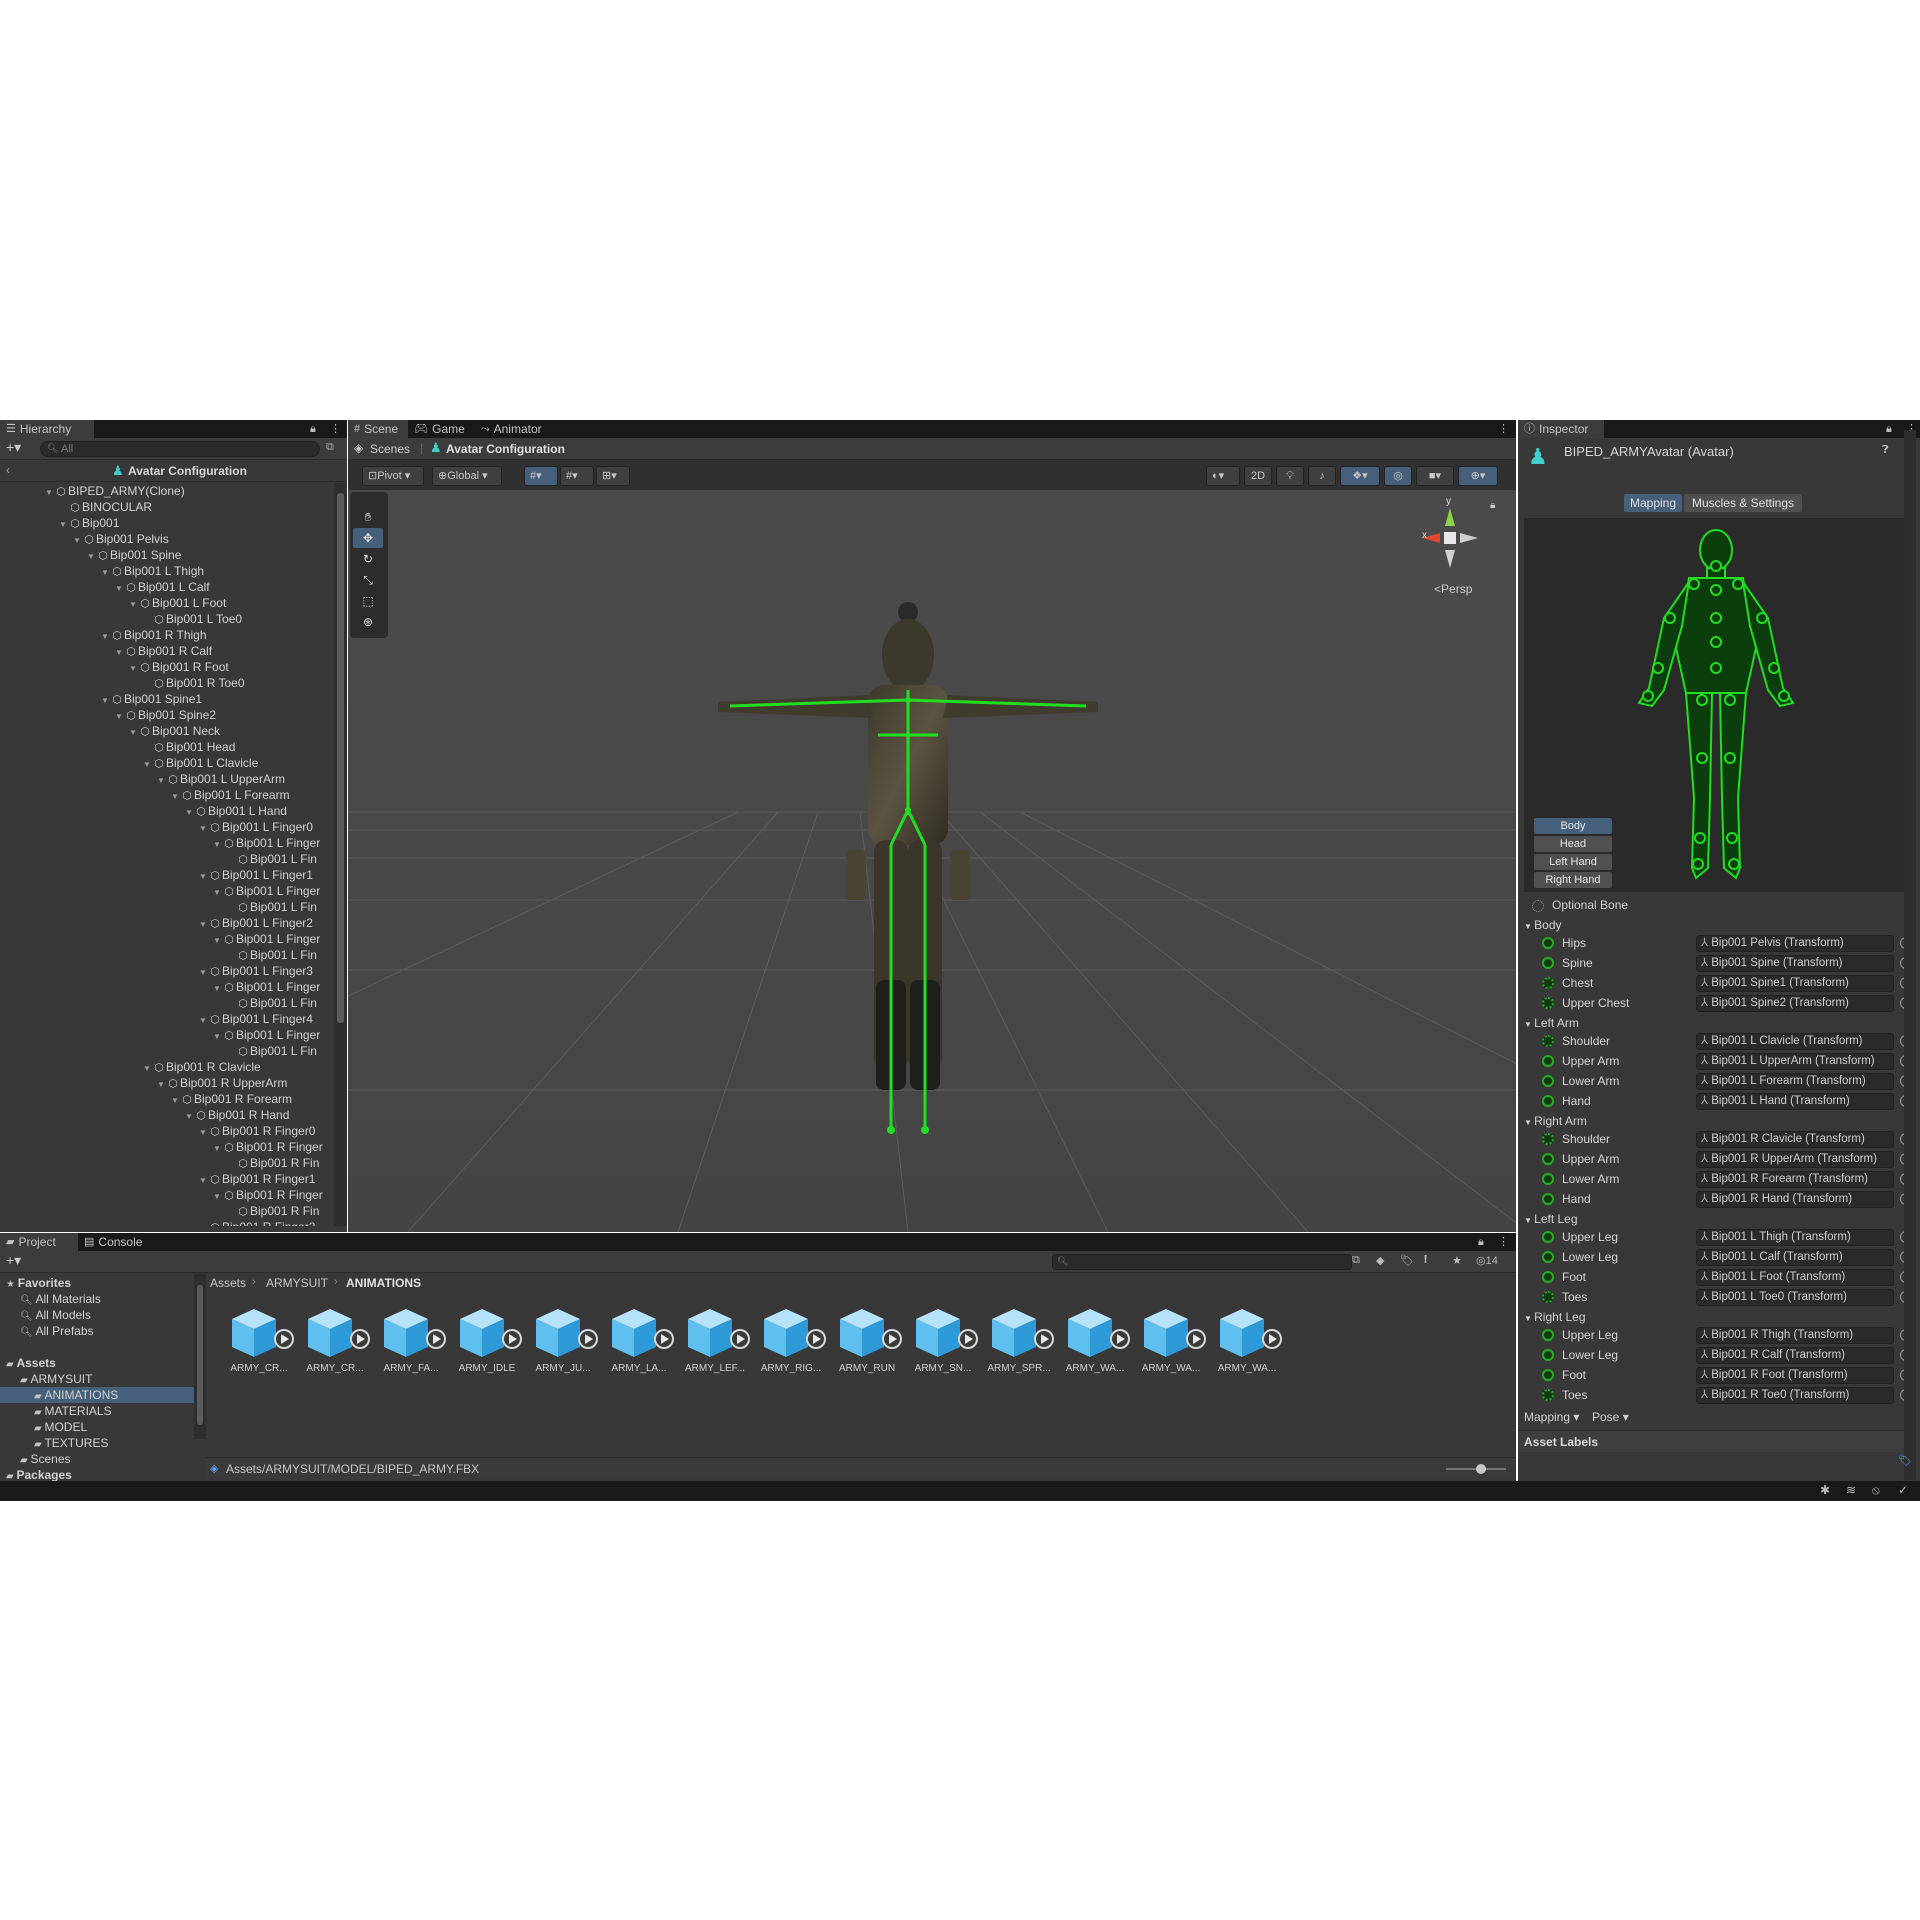 The width and height of the screenshot is (1920, 1920). I want to click on bone-section-header: ▼ Body, so click(1543, 925).